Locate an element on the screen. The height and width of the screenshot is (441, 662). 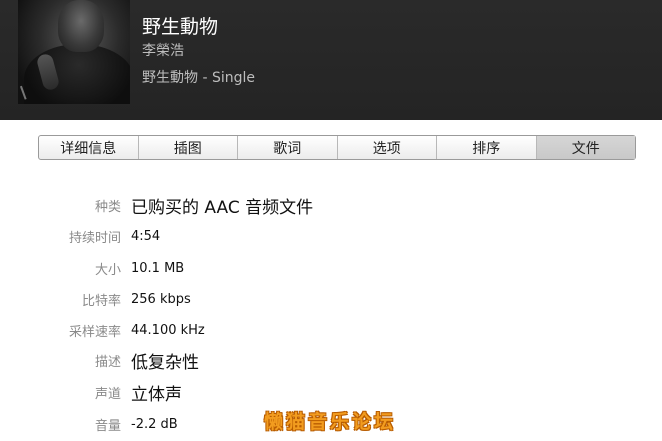
tab-sorting: 排序 is located at coordinates (487, 147).